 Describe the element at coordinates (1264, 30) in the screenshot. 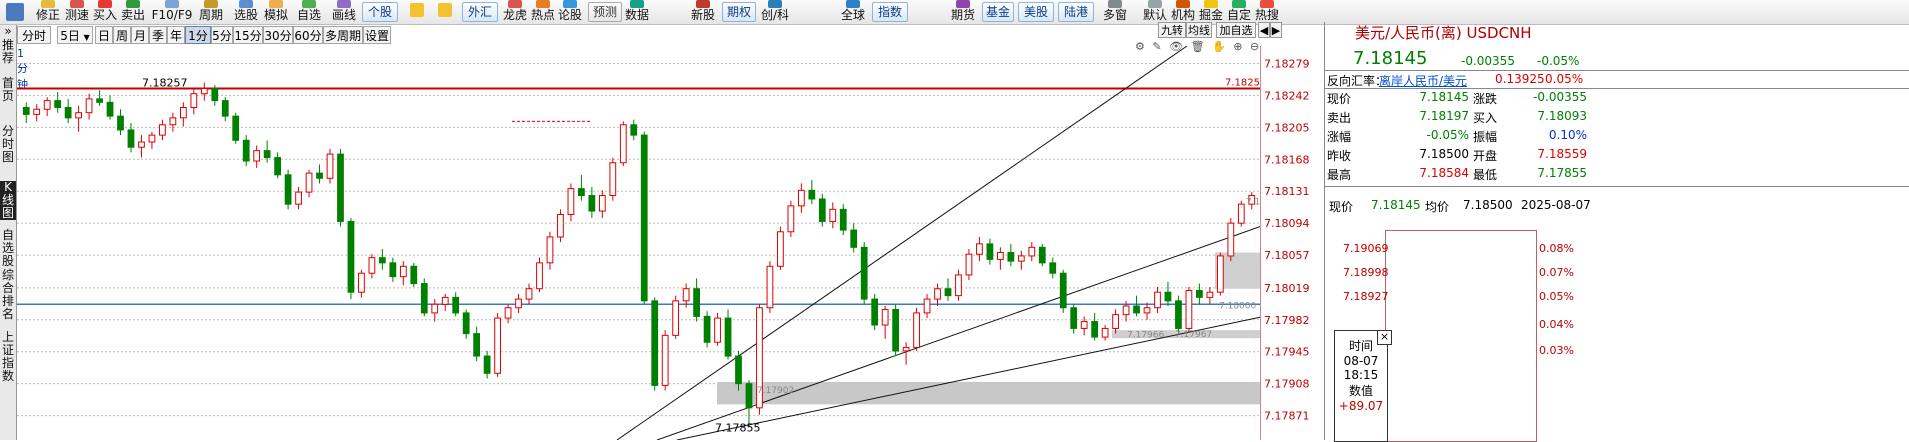

I see `nav-prev-icon: ◀` at that location.